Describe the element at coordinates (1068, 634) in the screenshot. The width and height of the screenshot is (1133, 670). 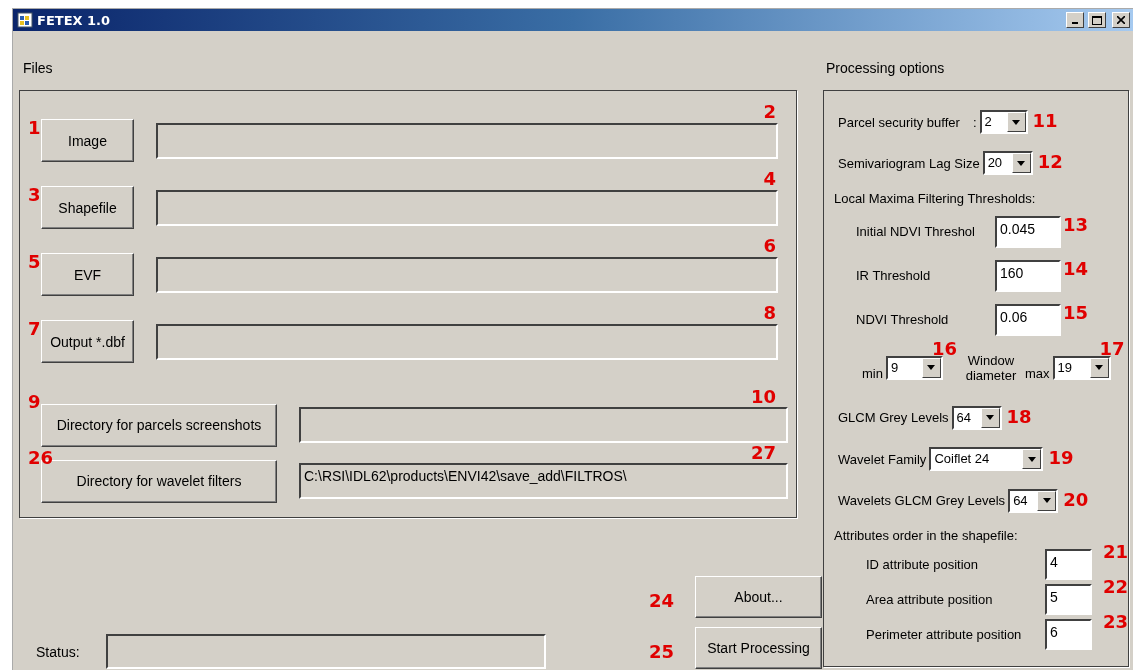
I see `text-field: 6` at that location.